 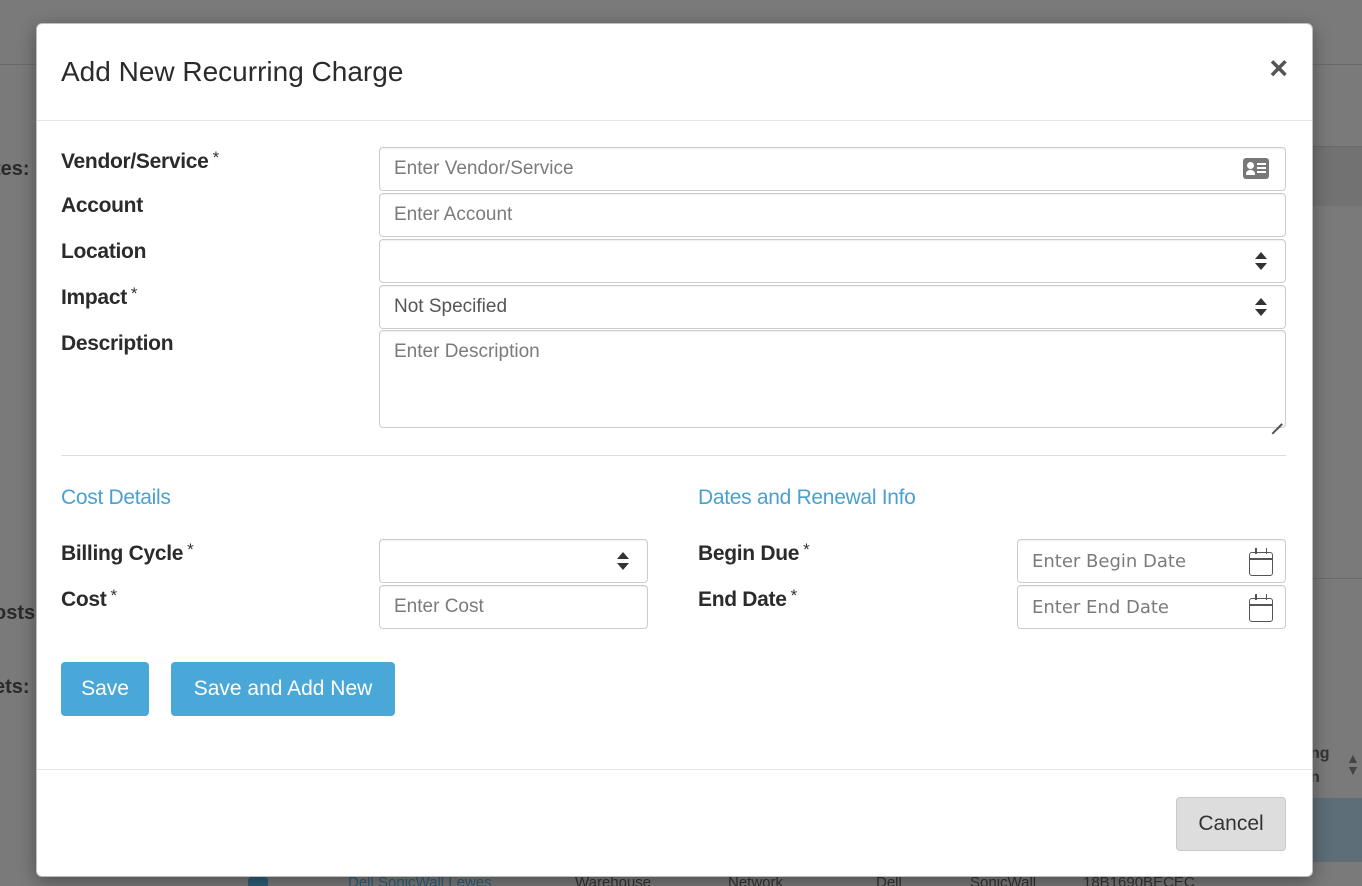 What do you see at coordinates (1337, 578) in the screenshot?
I see `background-divider` at bounding box center [1337, 578].